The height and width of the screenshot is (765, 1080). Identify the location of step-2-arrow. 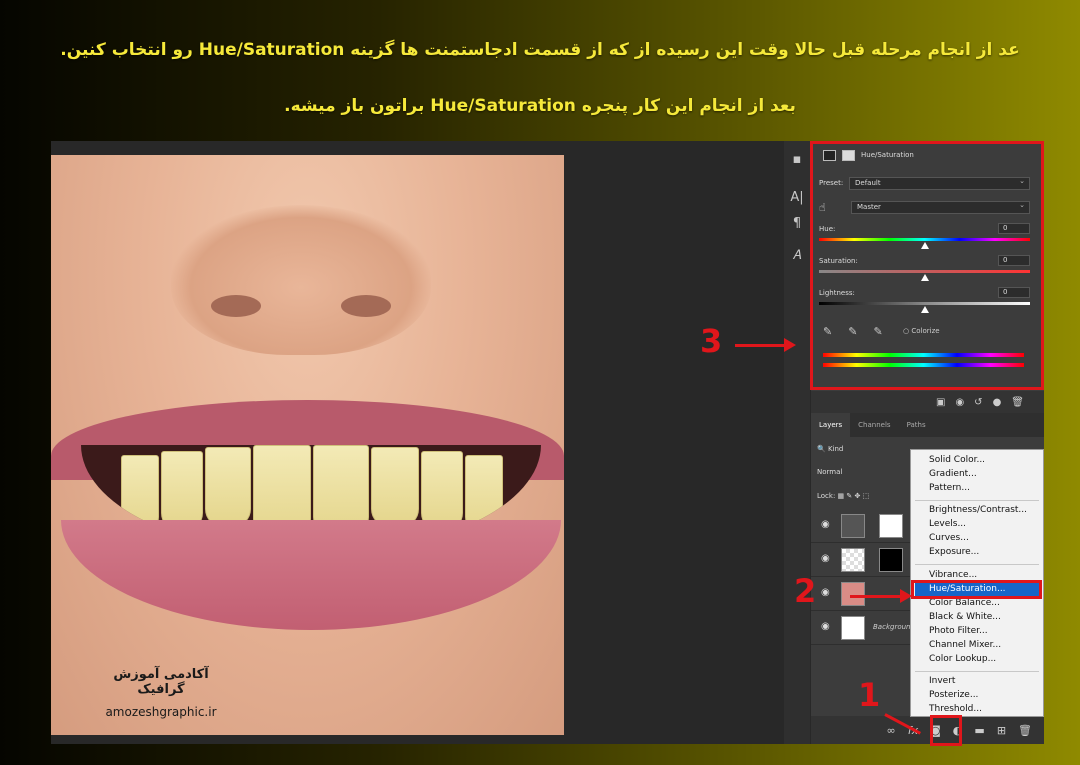
(876, 596).